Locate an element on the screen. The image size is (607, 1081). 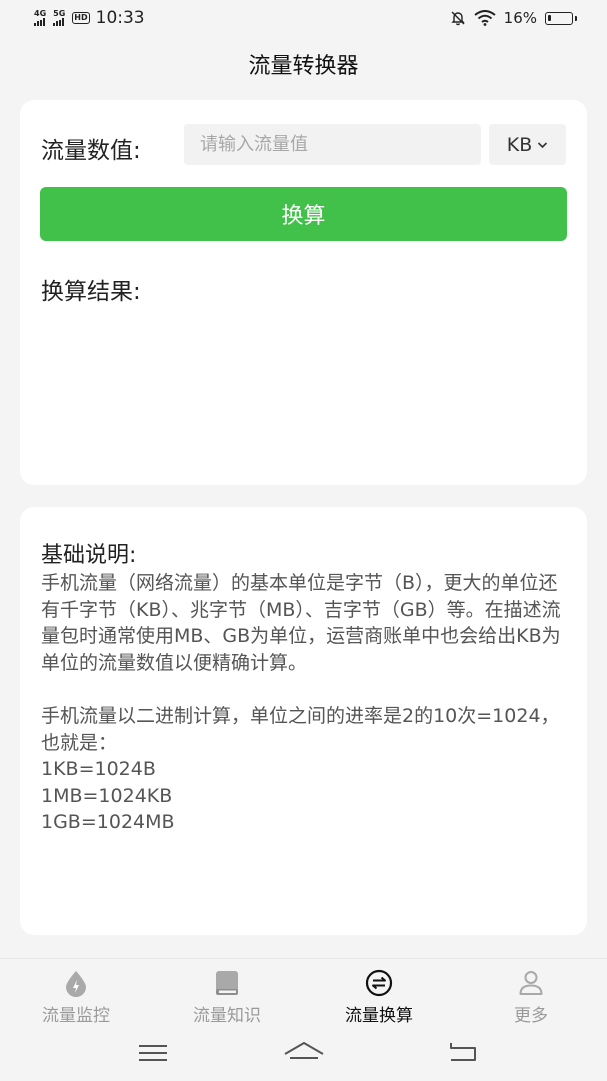
info-title: 基础说明: is located at coordinates (89, 555).